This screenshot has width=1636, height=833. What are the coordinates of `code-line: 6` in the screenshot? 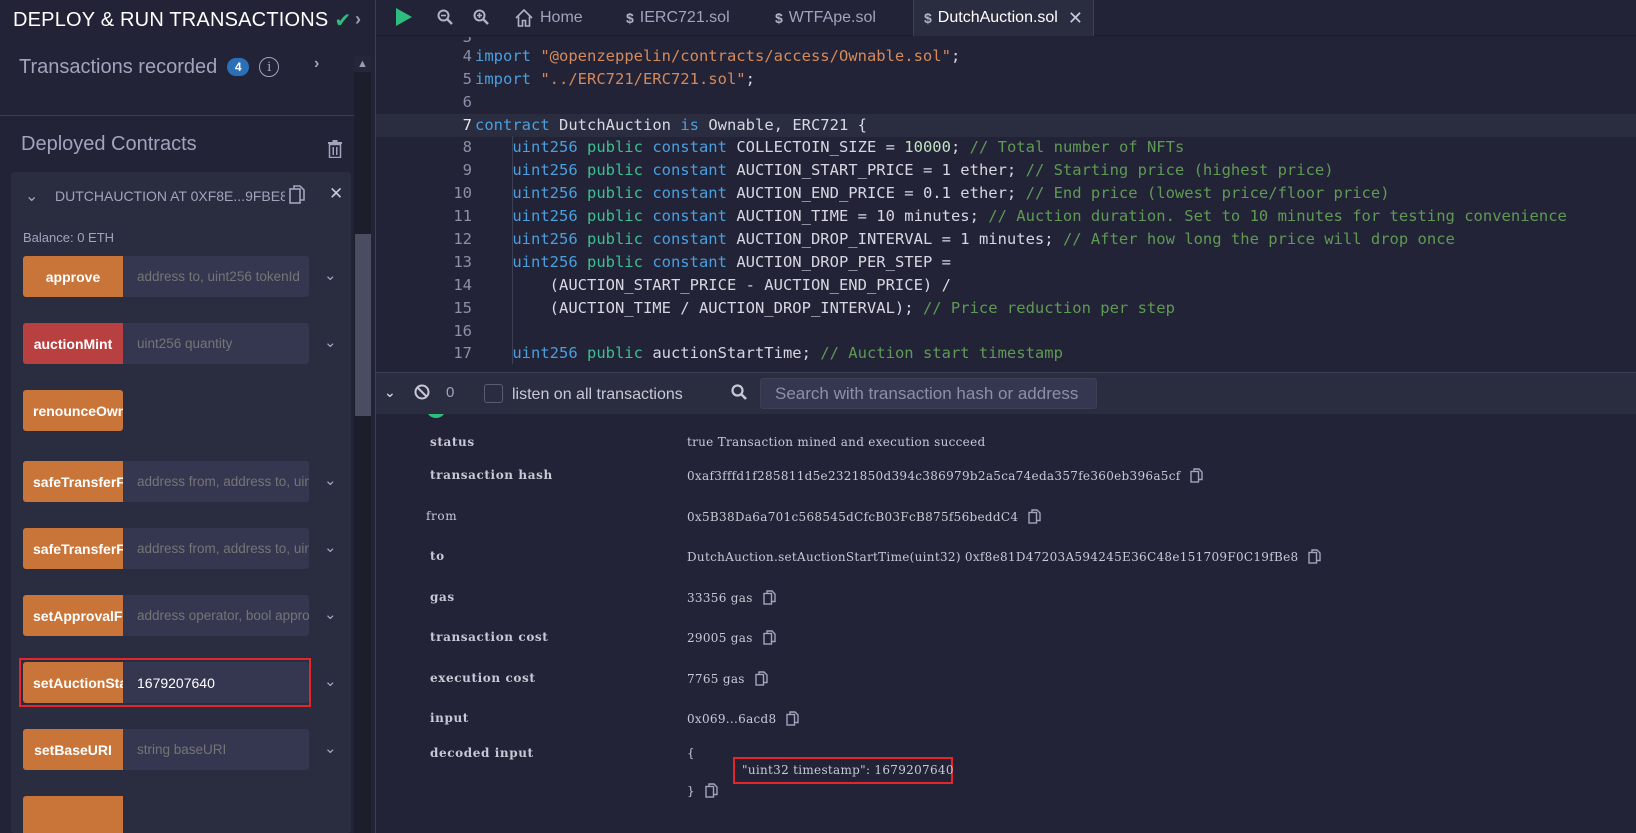 It's located at (1006, 102).